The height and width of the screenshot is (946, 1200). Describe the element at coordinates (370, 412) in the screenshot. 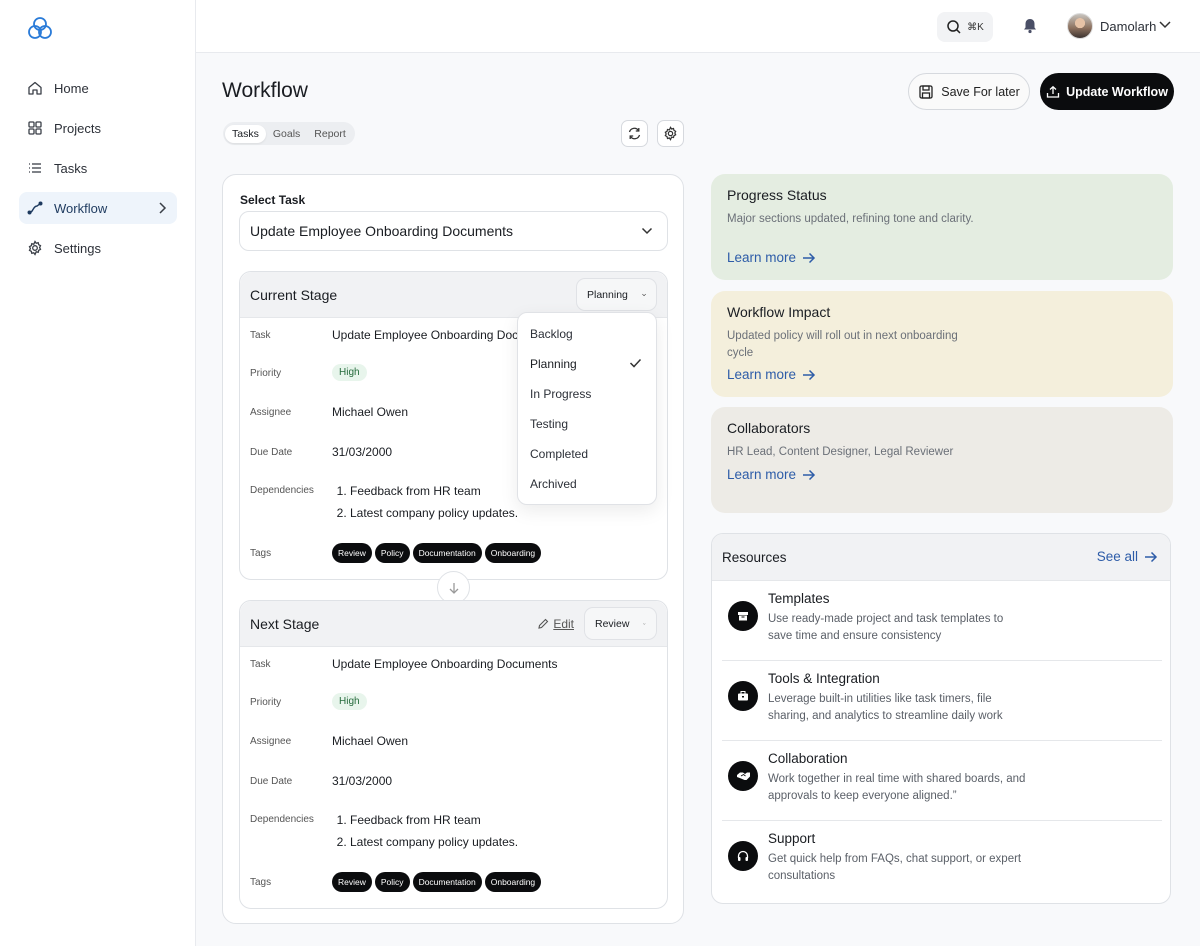

I see `assignee-value: Michael Owen` at that location.